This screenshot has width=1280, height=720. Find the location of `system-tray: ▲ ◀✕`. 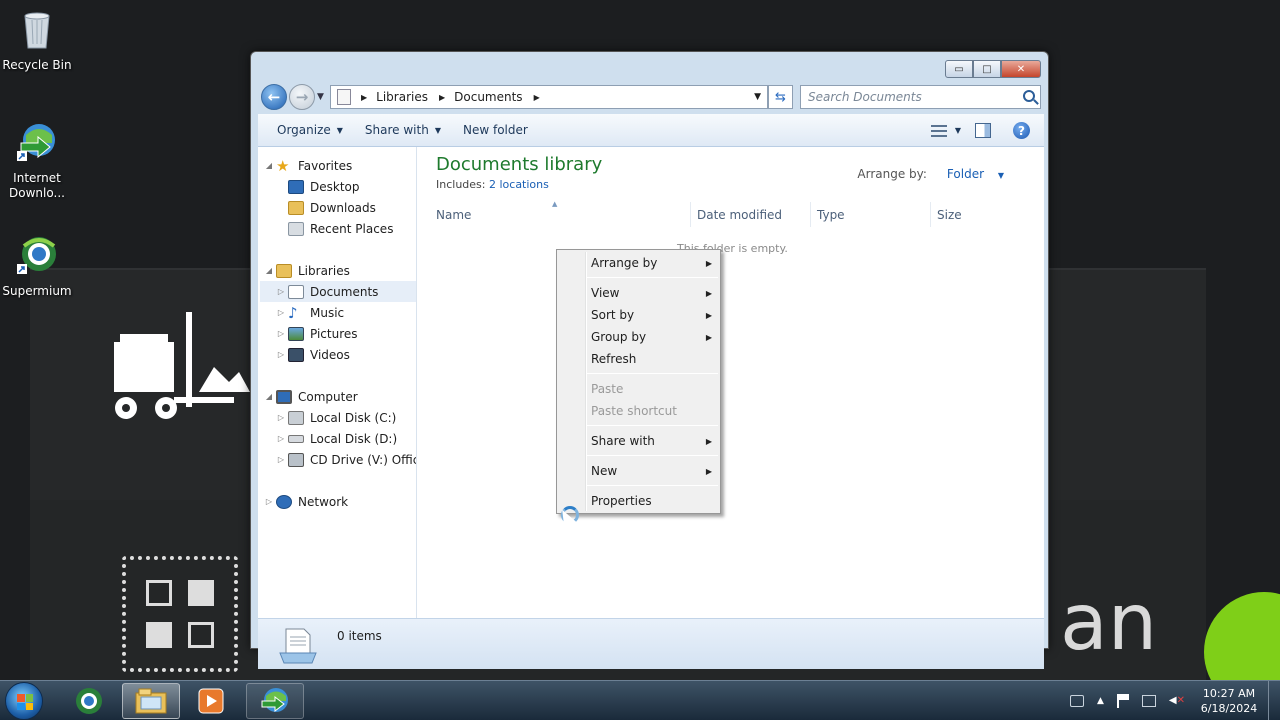

system-tray: ▲ ◀✕ is located at coordinates (1127, 700).